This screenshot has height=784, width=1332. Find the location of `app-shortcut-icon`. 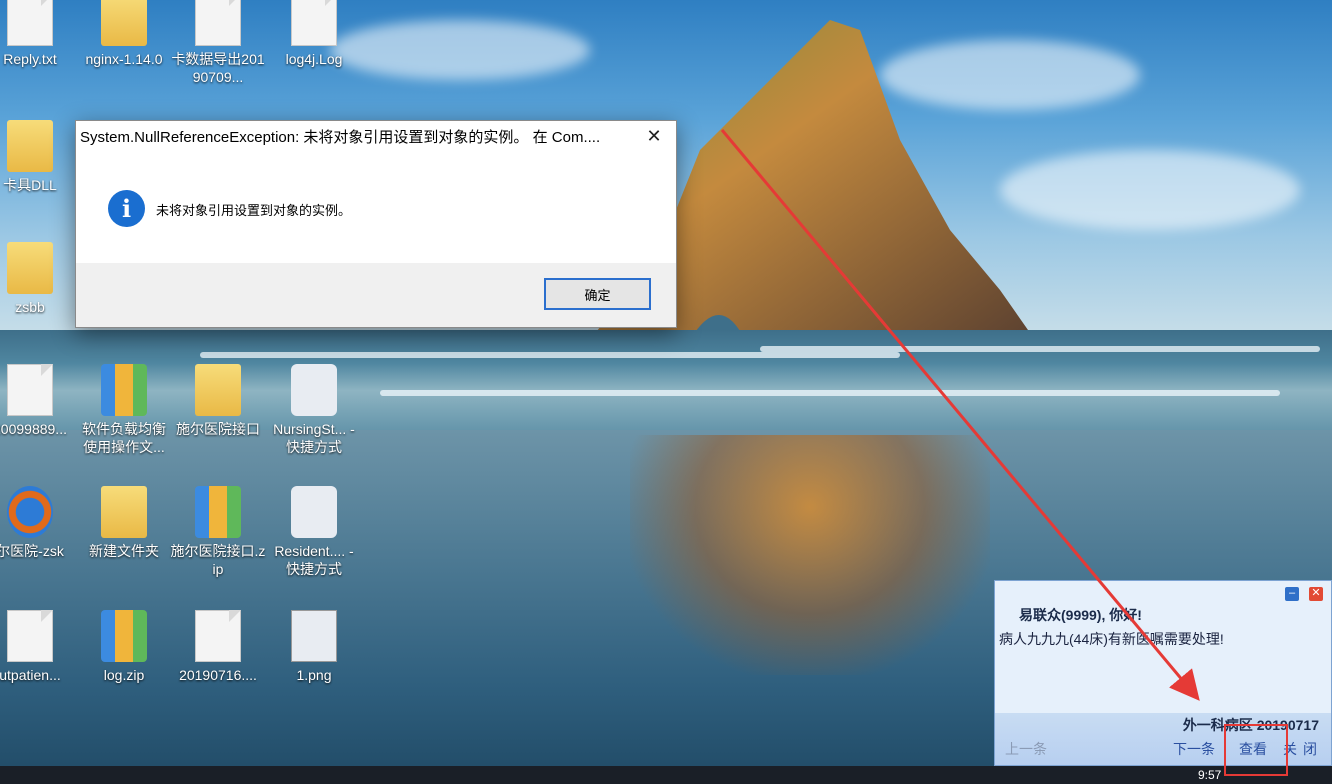

app-shortcut-icon is located at coordinates (30, 512).